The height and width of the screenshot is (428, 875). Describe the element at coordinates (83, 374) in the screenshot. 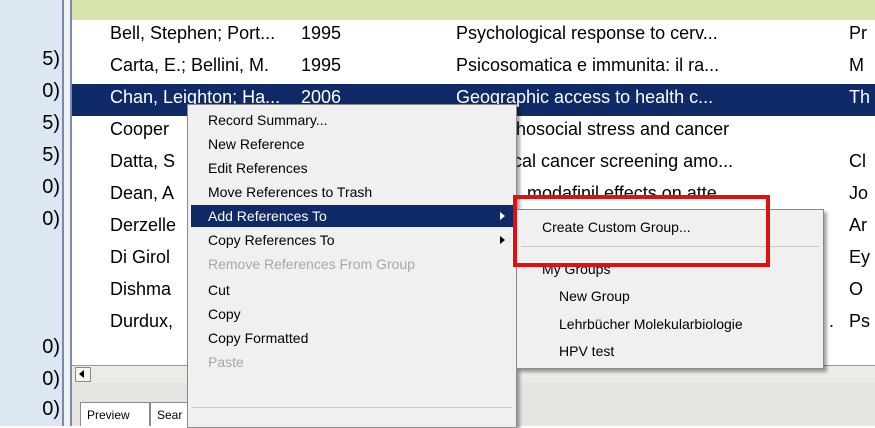

I see `scroll-left-icon` at that location.